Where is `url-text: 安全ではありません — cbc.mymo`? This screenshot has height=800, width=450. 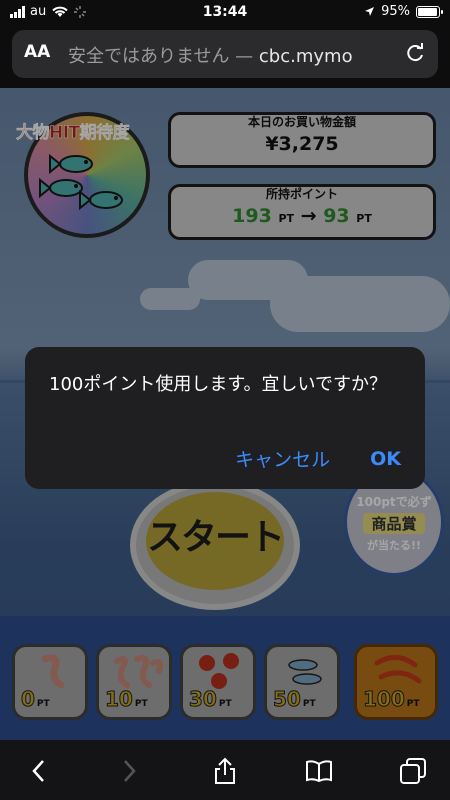 url-text: 安全ではありません — cbc.mymo is located at coordinates (238, 55).